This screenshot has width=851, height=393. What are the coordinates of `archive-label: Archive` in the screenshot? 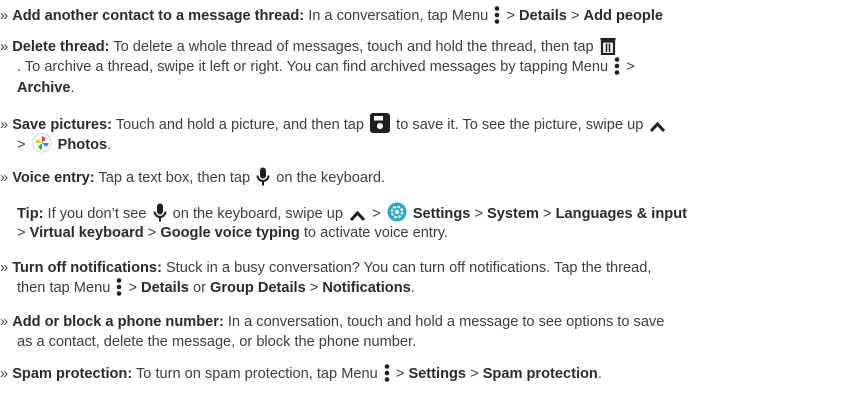 It's located at (44, 88).